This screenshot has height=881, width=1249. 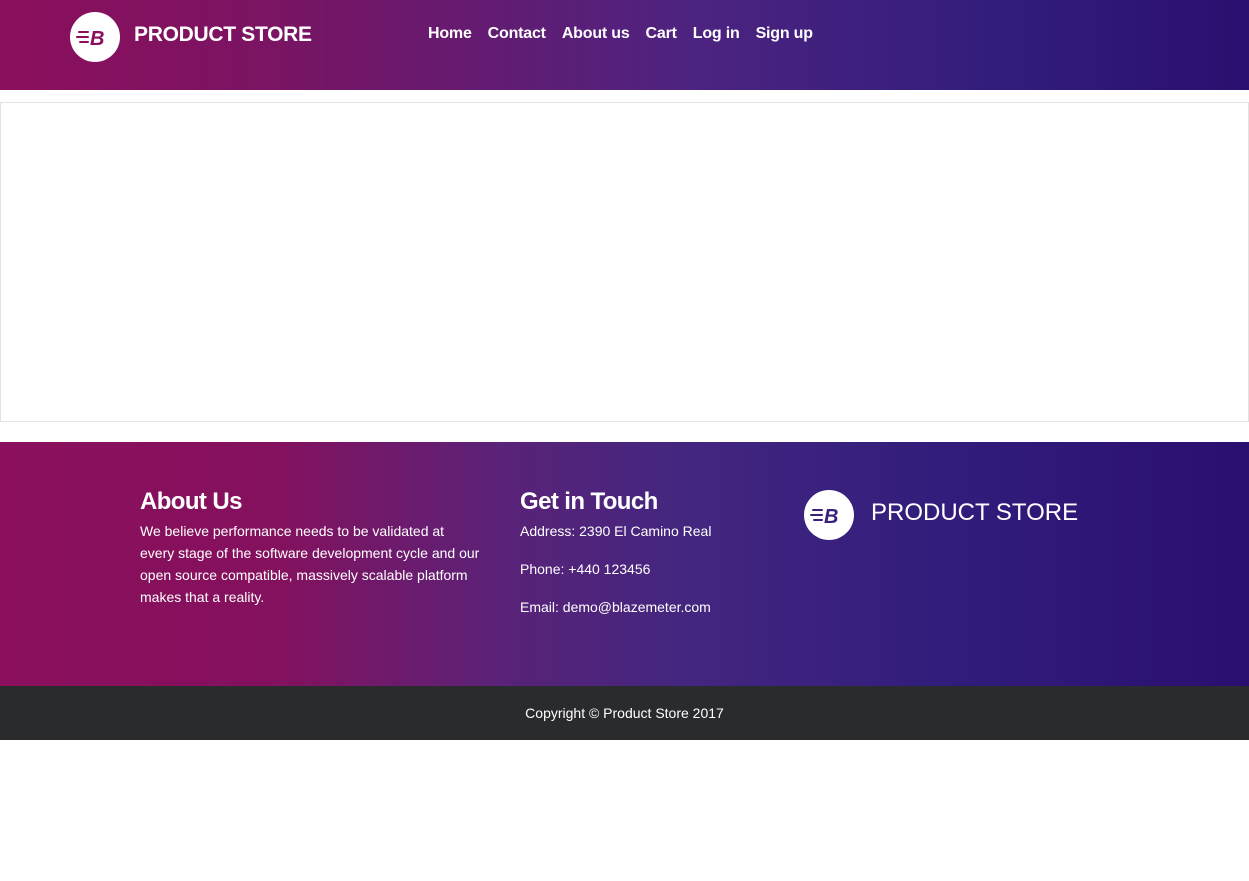 I want to click on copyright-bar: Copyright © Product Store 2017, so click(x=624, y=713).